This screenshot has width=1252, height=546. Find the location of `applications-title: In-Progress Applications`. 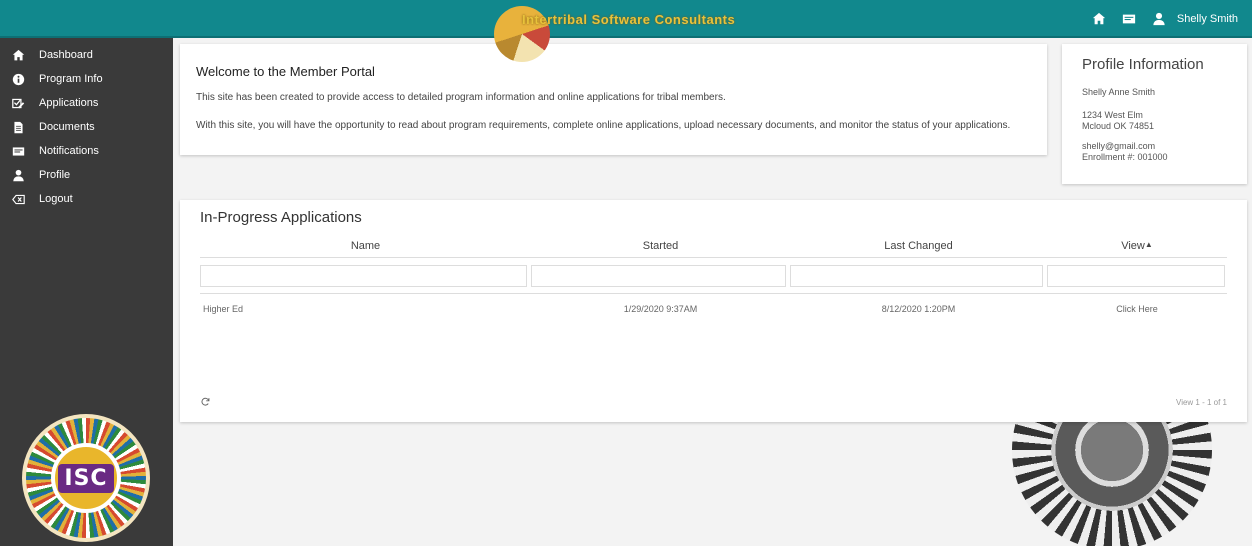

applications-title: In-Progress Applications is located at coordinates (281, 217).